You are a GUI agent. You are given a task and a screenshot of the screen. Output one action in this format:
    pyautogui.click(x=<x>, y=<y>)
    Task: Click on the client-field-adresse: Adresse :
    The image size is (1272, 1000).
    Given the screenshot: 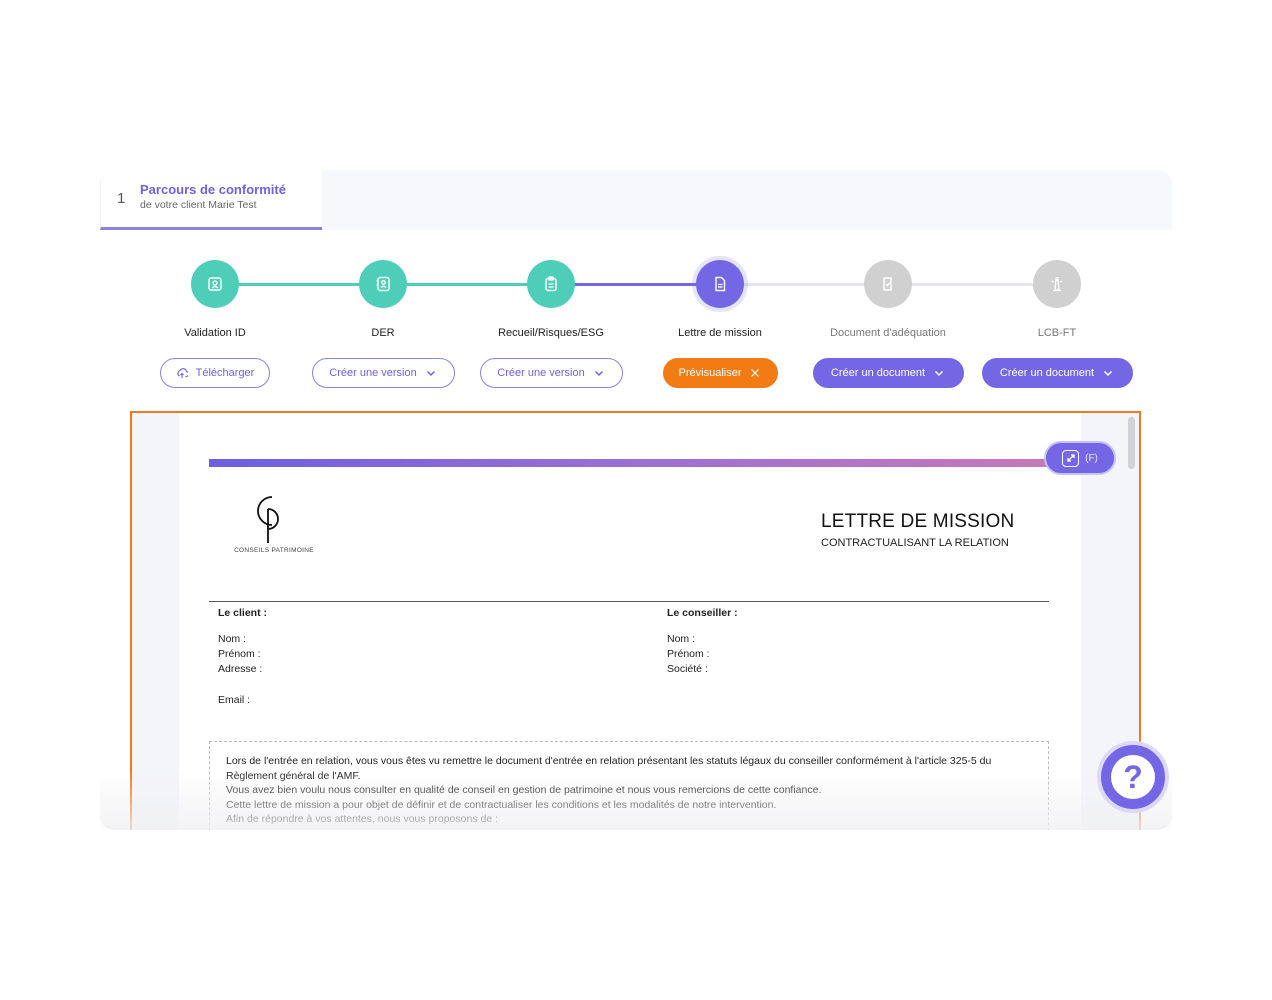 What is the action you would take?
    pyautogui.click(x=240, y=669)
    